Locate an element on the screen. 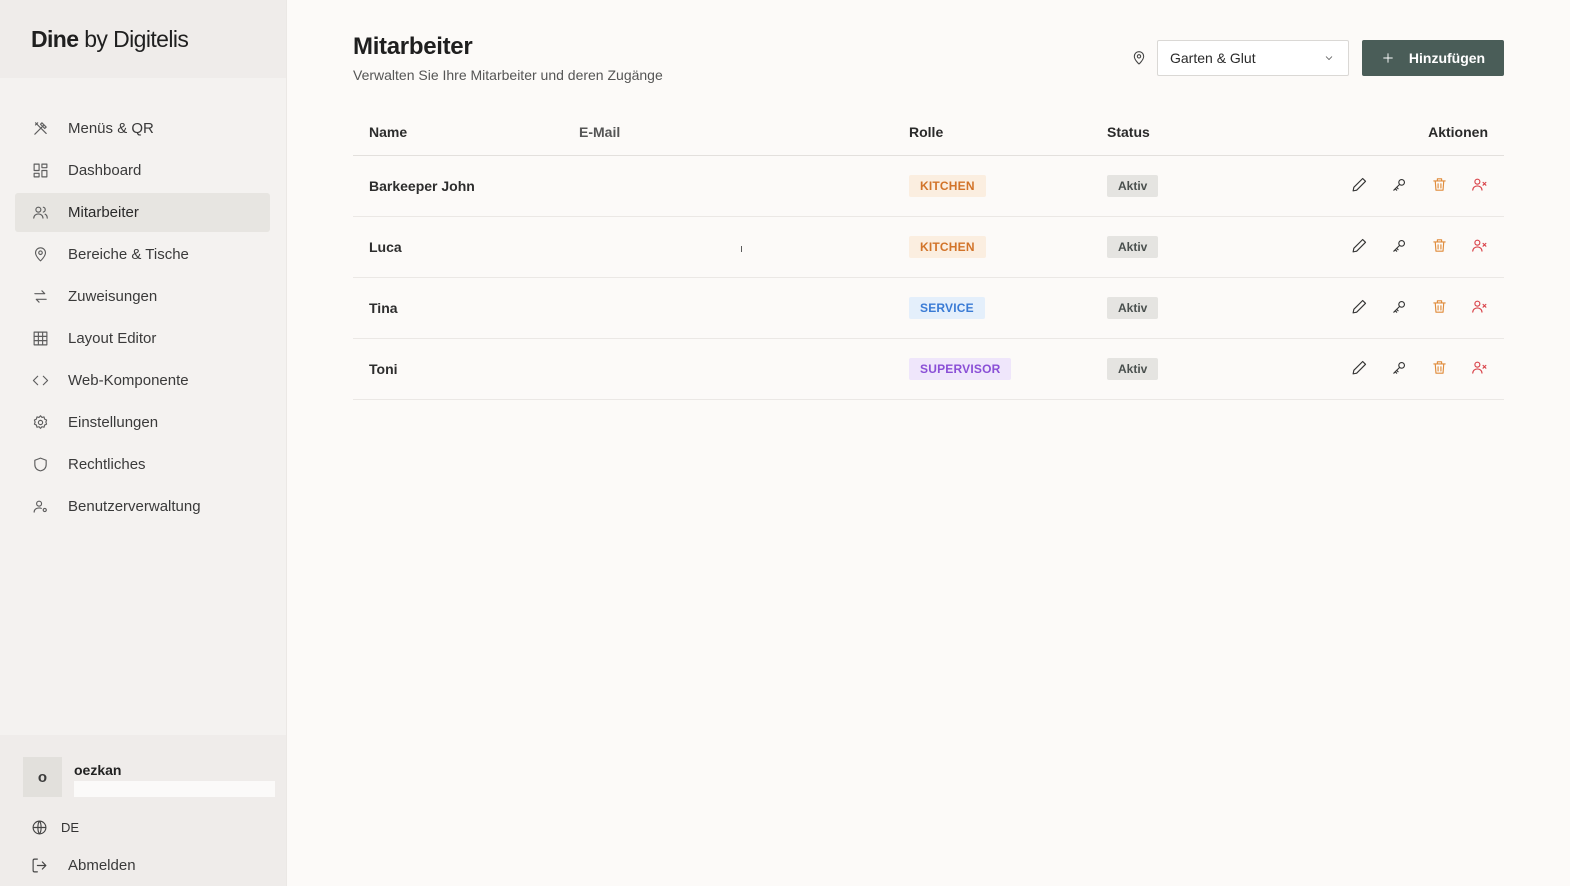  user-email-placeholder is located at coordinates (174, 789).